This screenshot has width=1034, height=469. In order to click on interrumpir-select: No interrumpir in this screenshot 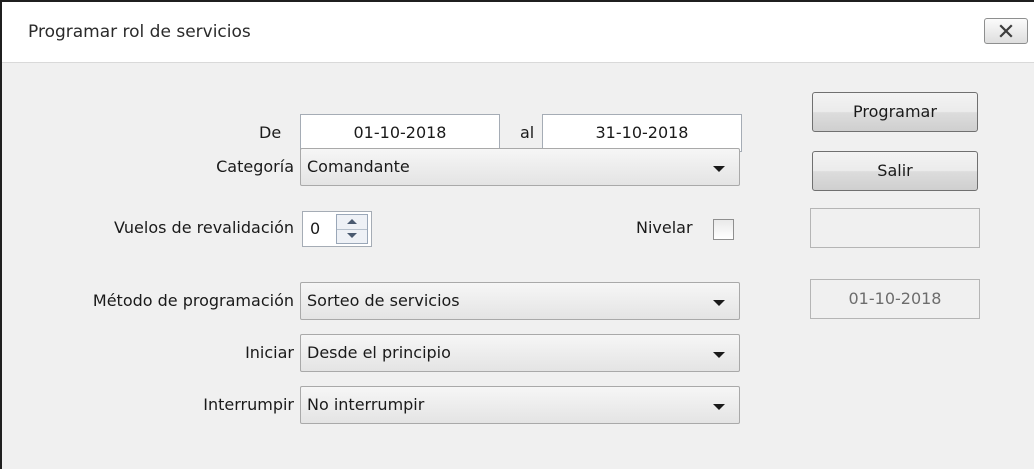, I will do `click(520, 405)`.